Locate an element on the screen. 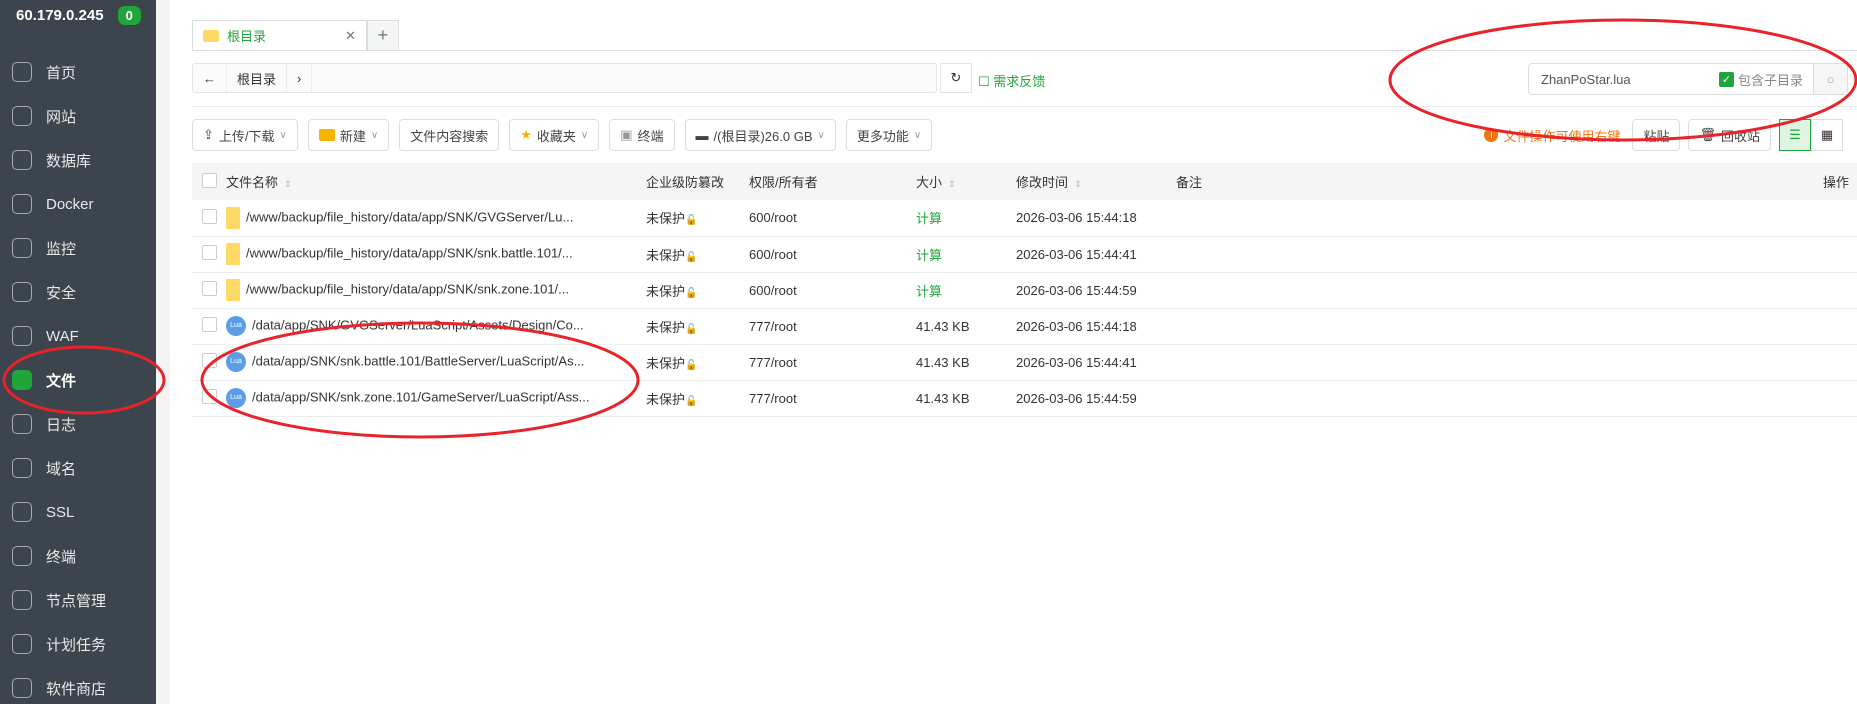 Image resolution: width=1857 pixels, height=710 pixels. add-tab-button: + is located at coordinates (382, 35).